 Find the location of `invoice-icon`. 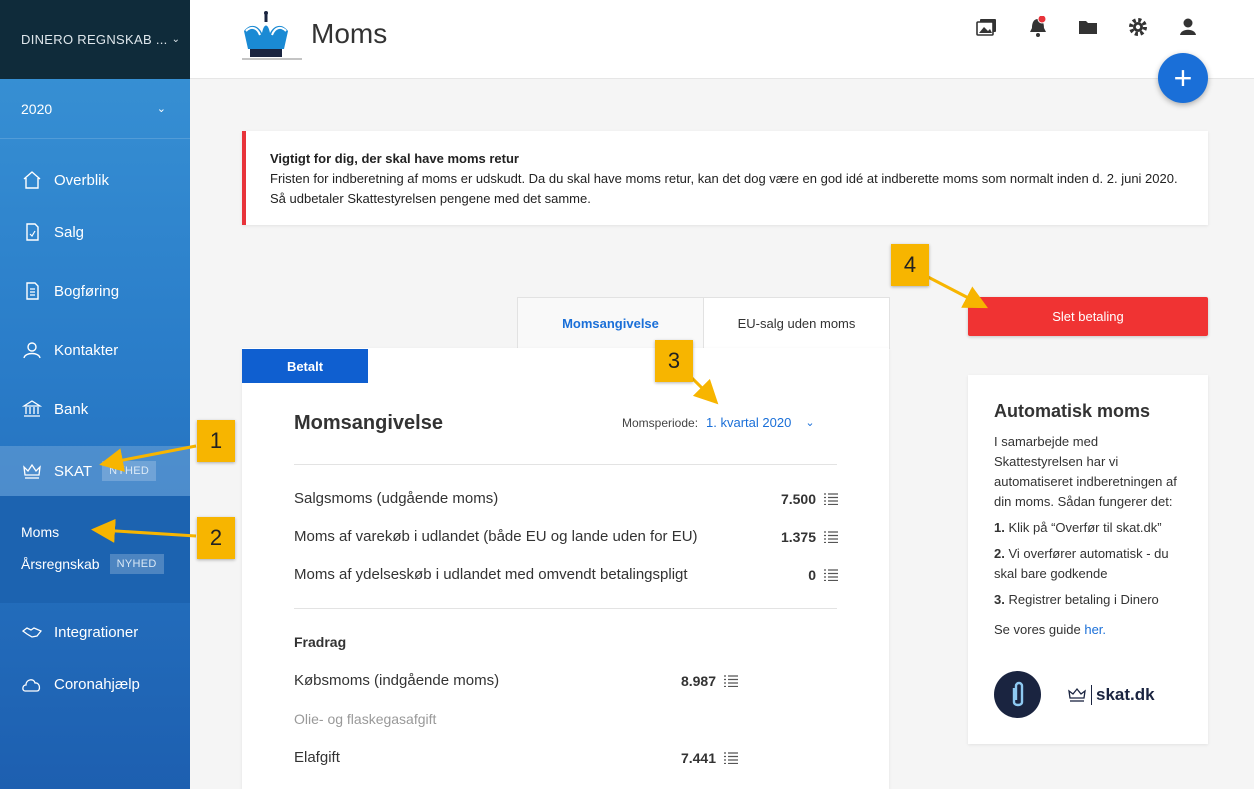

invoice-icon is located at coordinates (32, 232).